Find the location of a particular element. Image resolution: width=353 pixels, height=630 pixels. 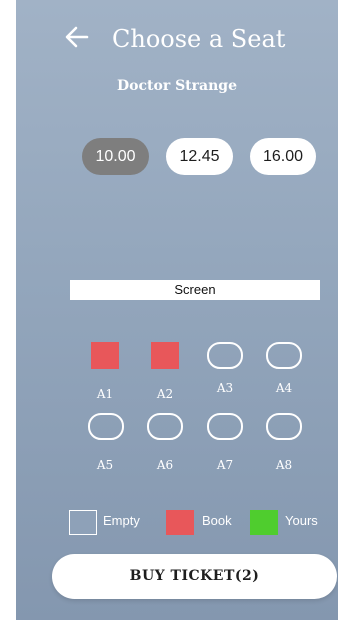

seat-a6 is located at coordinates (165, 426).